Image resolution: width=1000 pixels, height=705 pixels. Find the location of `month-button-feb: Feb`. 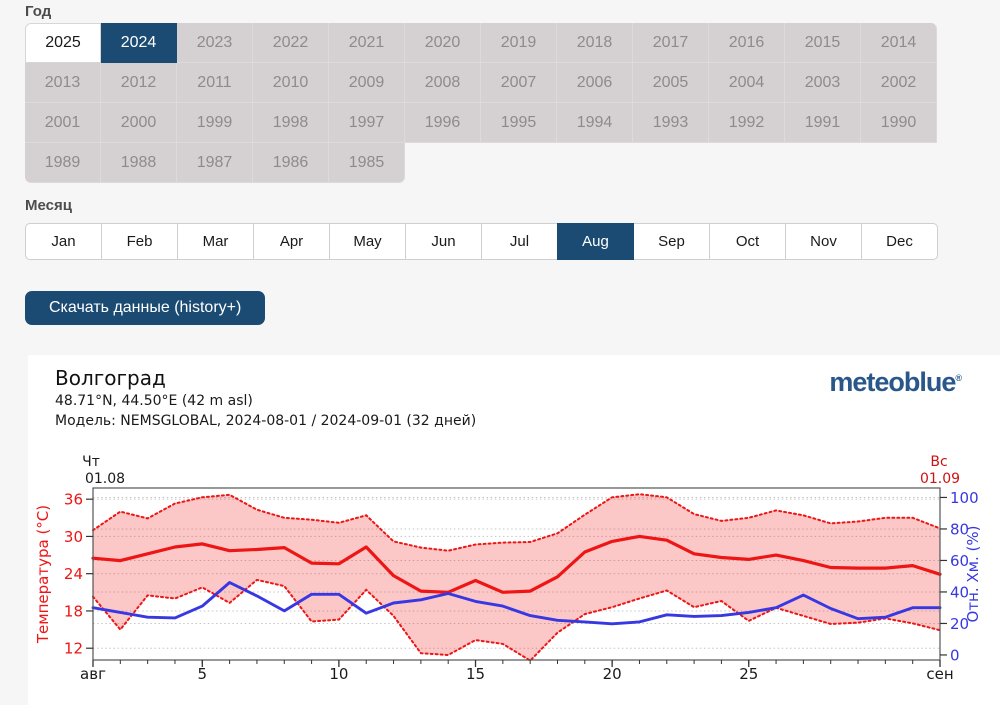

month-button-feb: Feb is located at coordinates (139, 241).